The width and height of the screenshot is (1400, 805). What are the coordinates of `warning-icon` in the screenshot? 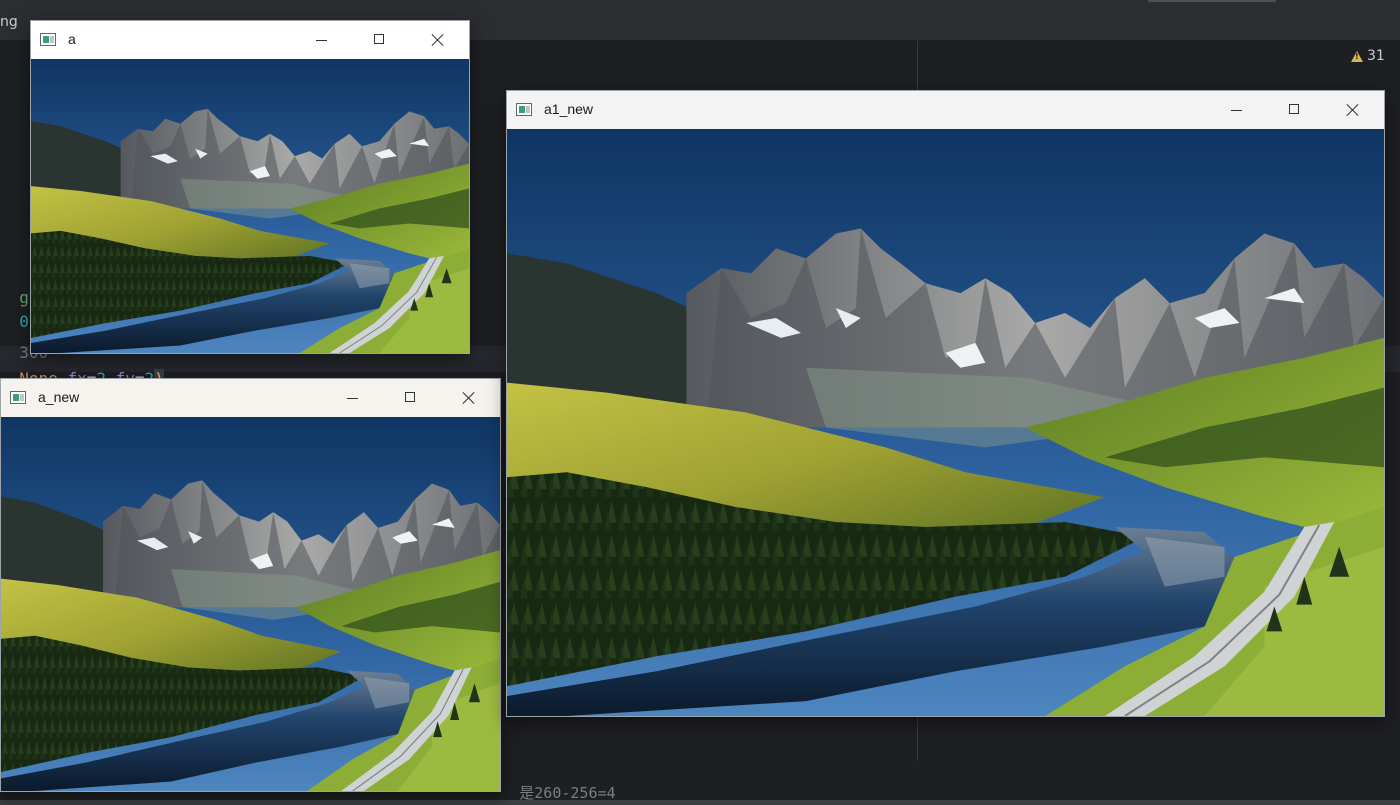 It's located at (1357, 56).